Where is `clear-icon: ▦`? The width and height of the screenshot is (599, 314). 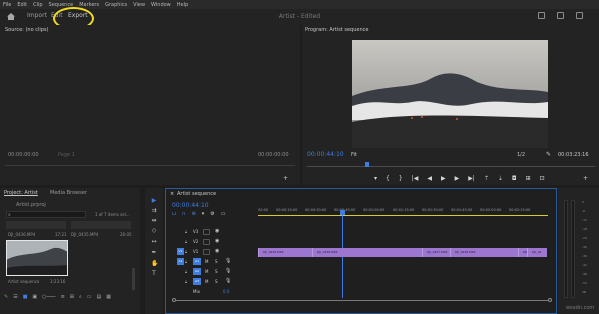 clear-icon: ▦ is located at coordinates (108, 297).